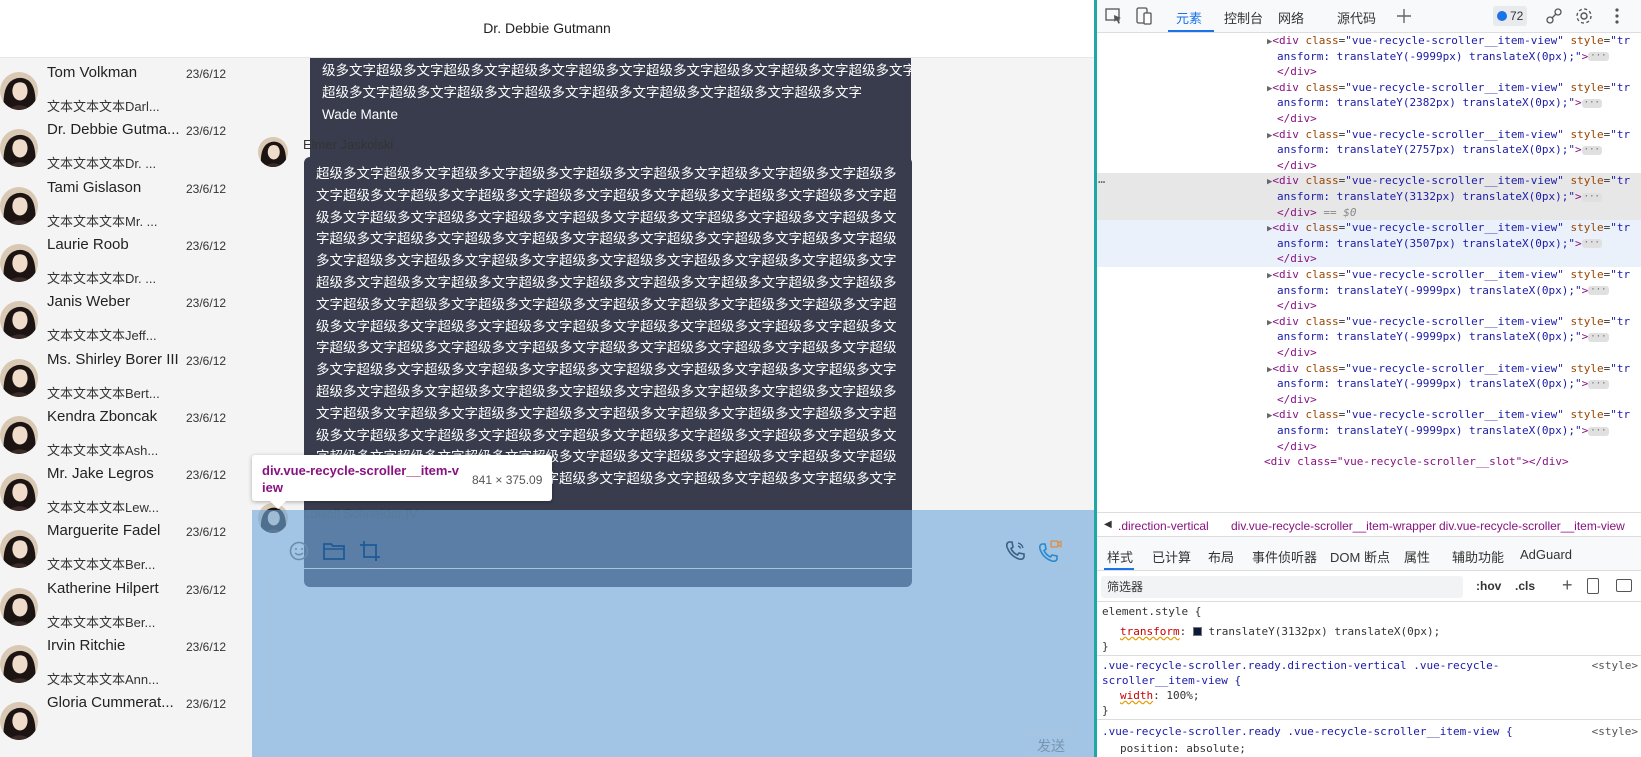 The height and width of the screenshot is (757, 1641). Describe the element at coordinates (1510, 16) in the screenshot. I see `issues-badge: 72` at that location.